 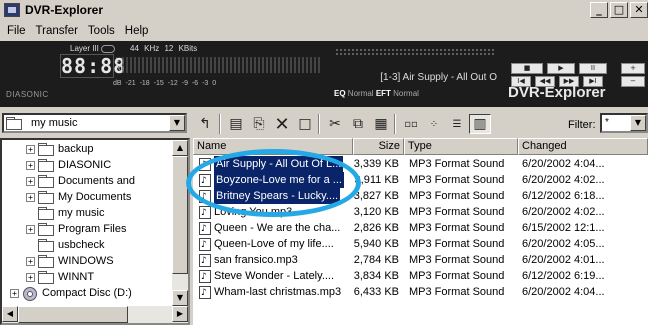 I want to click on kbits-text: 12 KBits, so click(x=181, y=48).